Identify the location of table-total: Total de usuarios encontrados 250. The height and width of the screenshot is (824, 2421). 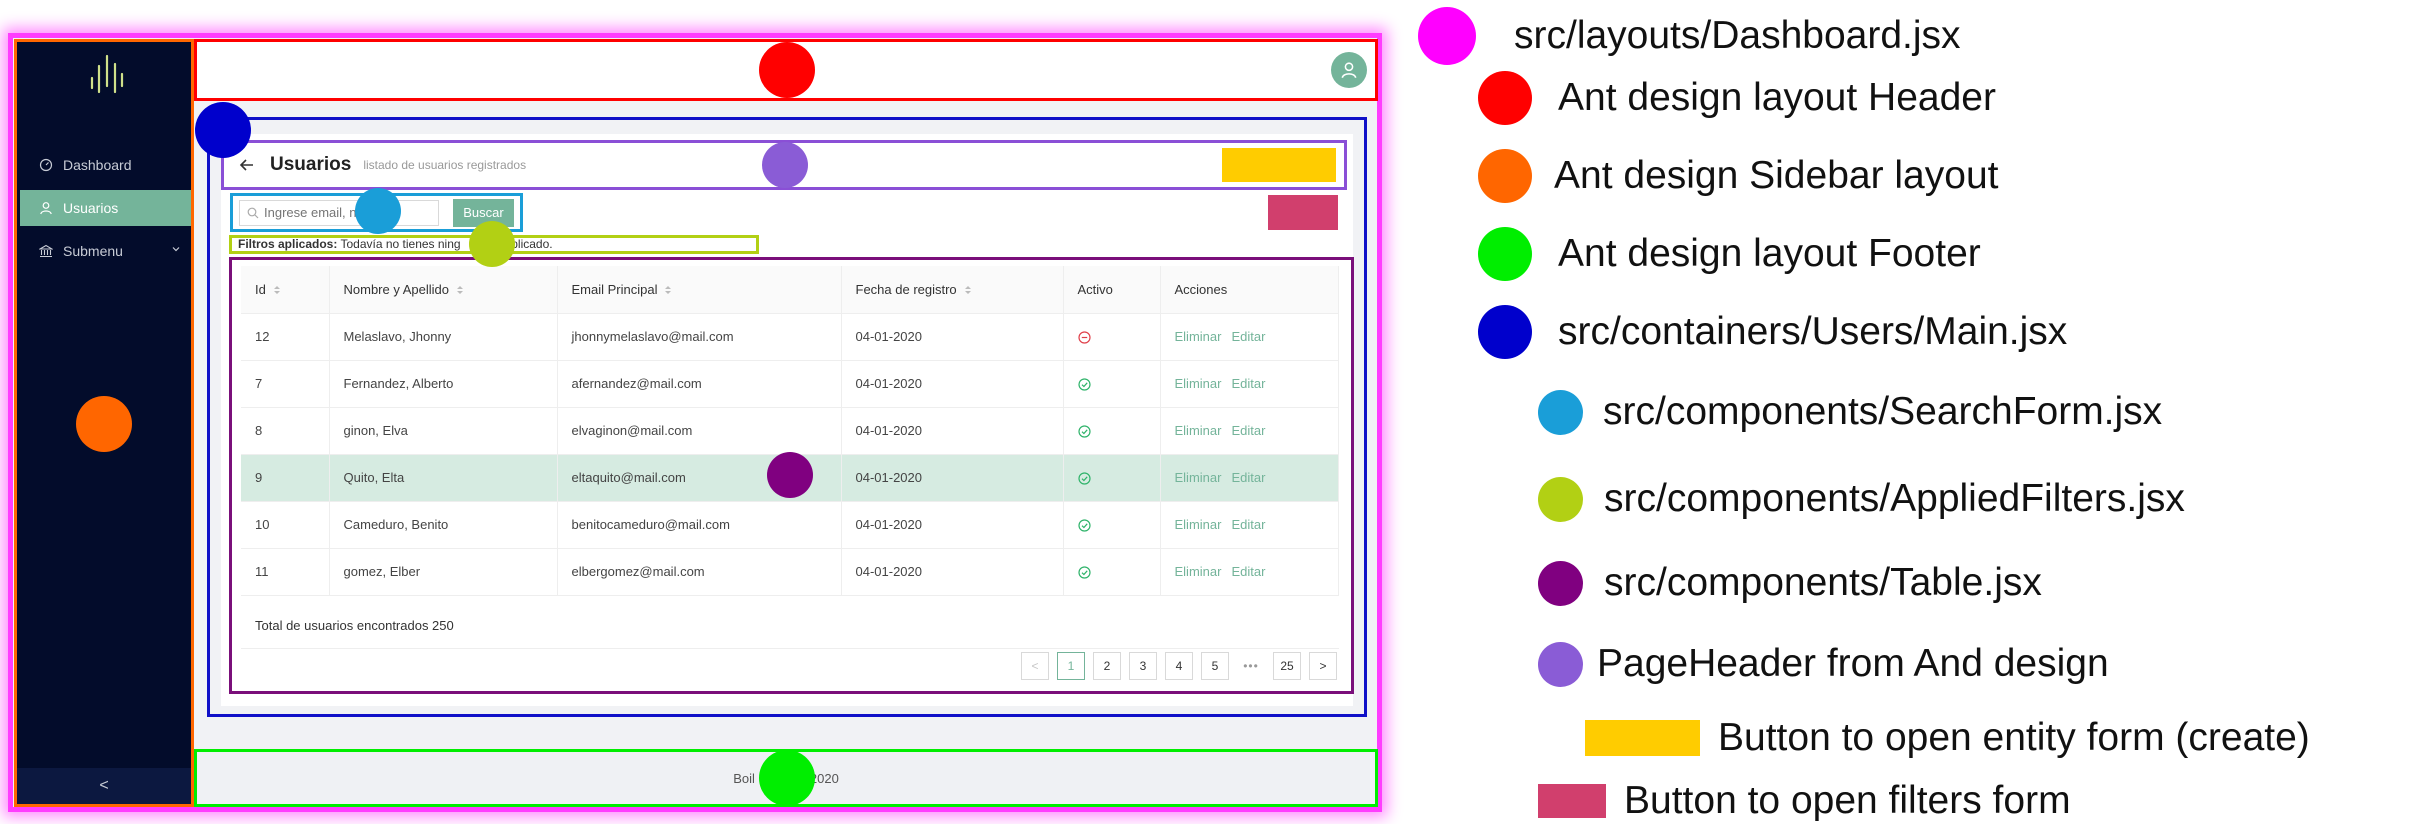
(790, 625).